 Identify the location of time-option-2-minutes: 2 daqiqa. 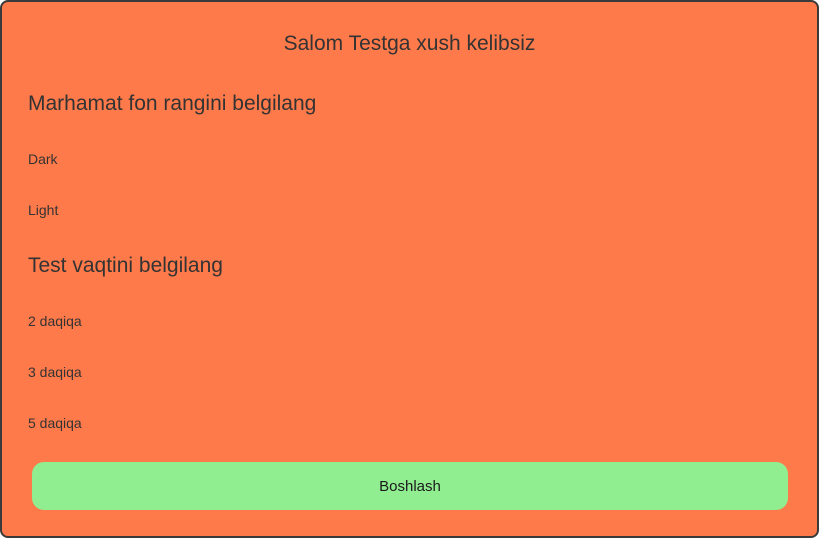
(55, 321).